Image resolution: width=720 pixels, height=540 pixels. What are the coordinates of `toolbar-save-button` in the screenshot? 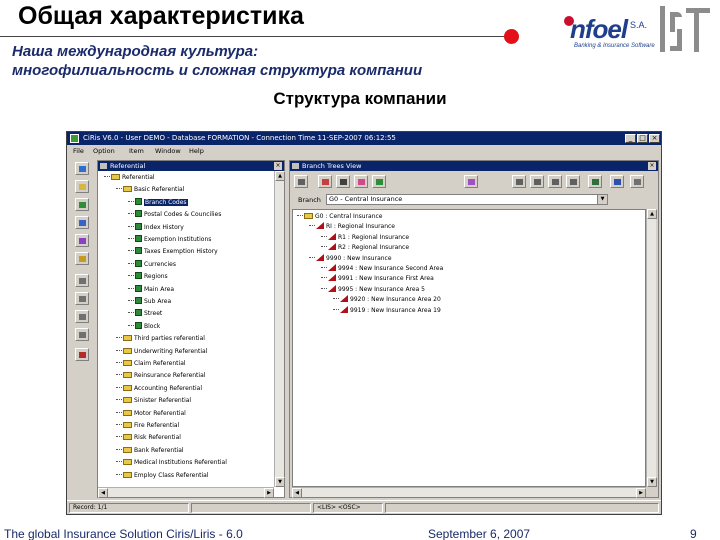 It's located at (82, 204).